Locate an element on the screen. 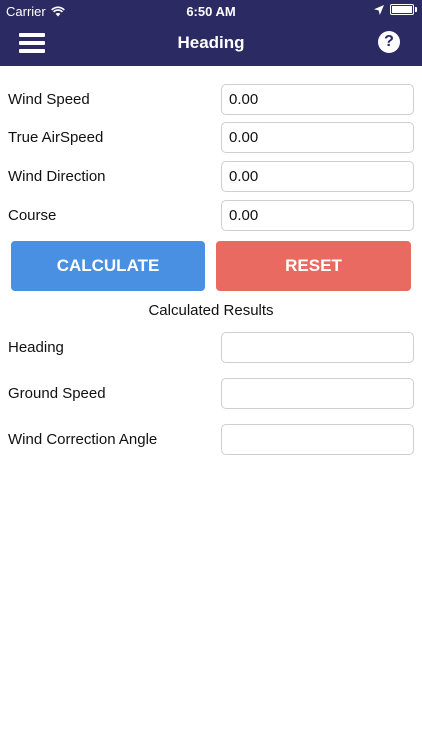 Image resolution: width=422 pixels, height=750 pixels. question-mark-icon: ? is located at coordinates (389, 41).